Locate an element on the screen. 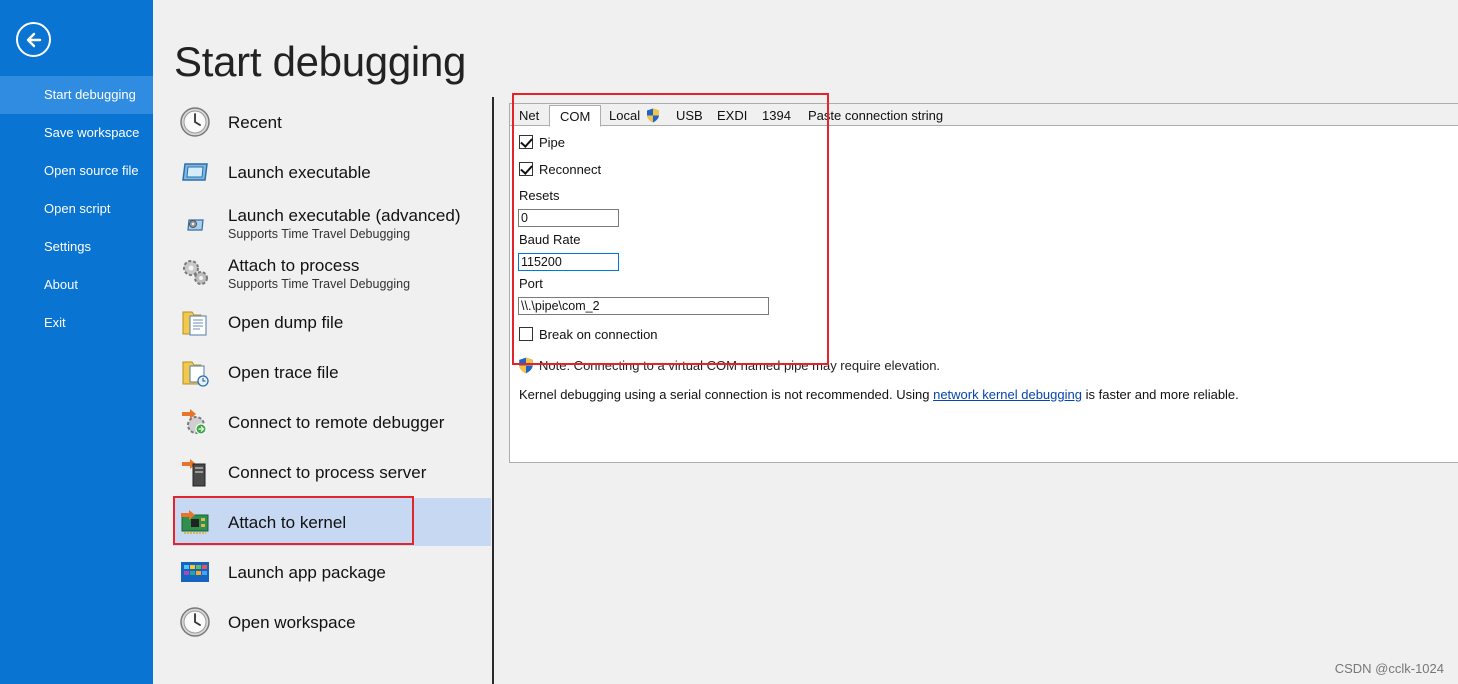 This screenshot has height=684, width=1458. pipe-checkbox-box is located at coordinates (526, 142).